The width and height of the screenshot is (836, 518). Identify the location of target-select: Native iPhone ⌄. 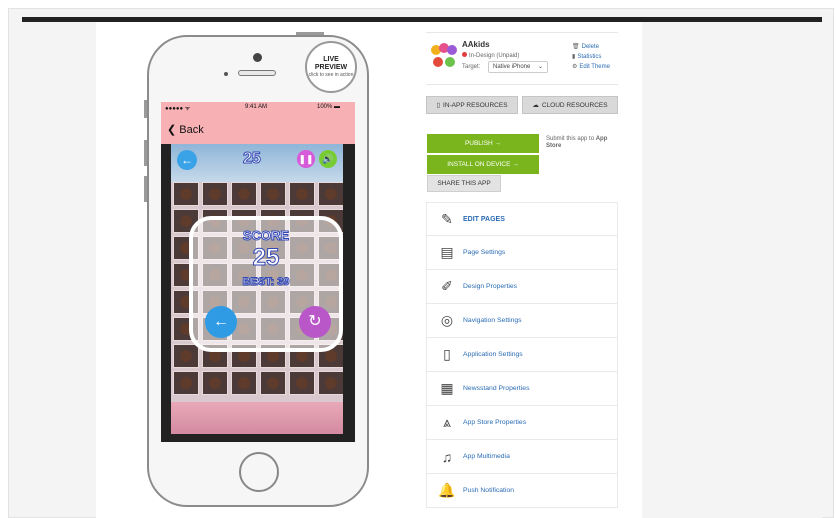
(518, 67).